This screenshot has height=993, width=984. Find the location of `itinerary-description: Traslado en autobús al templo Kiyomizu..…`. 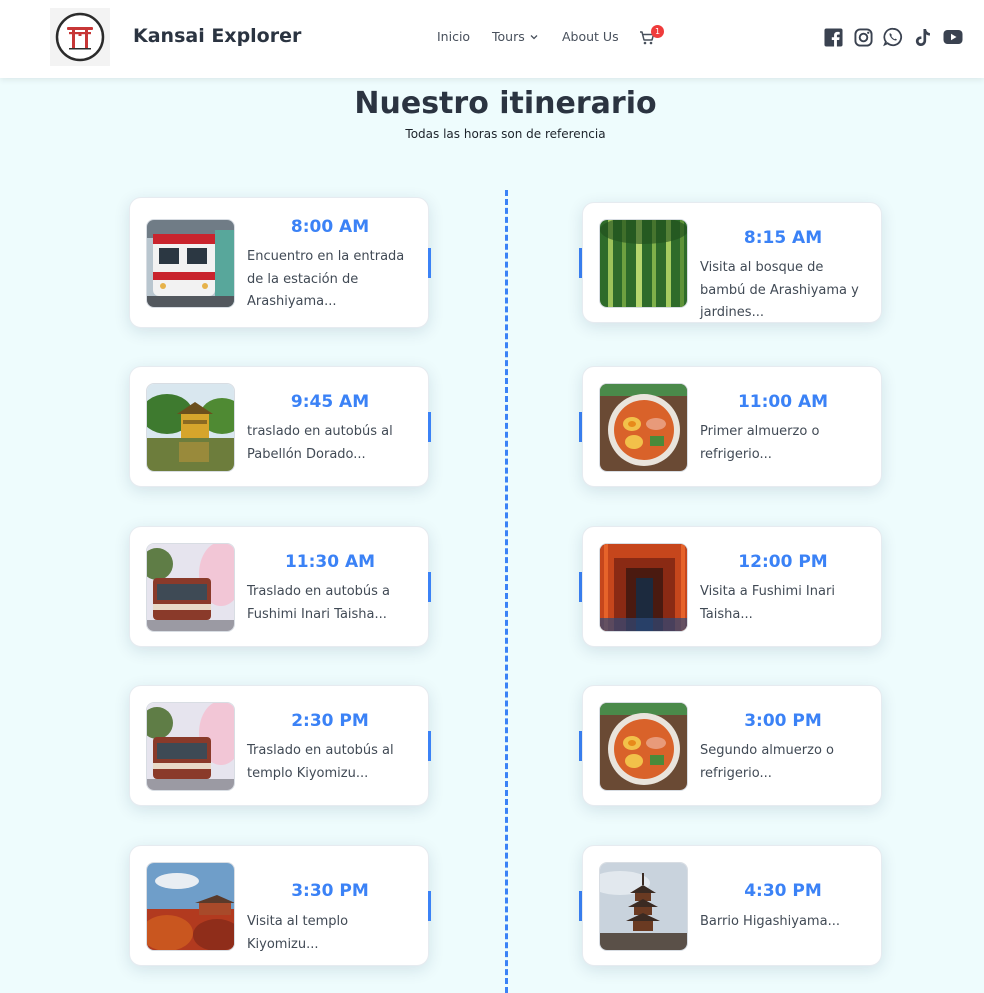

itinerary-description: Traslado en autobús al templo Kiyomizu..… is located at coordinates (320, 762).